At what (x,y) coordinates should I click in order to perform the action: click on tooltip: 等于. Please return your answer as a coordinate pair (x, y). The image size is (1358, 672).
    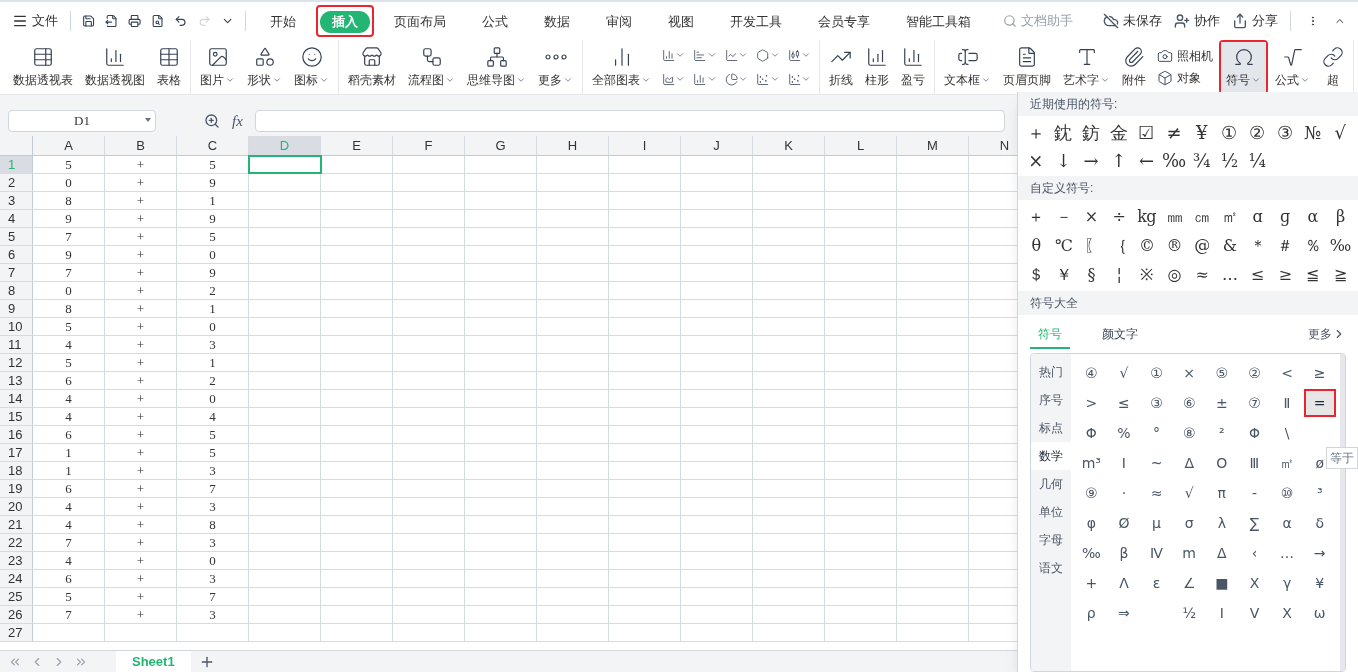
    Looking at the image, I should click on (1342, 458).